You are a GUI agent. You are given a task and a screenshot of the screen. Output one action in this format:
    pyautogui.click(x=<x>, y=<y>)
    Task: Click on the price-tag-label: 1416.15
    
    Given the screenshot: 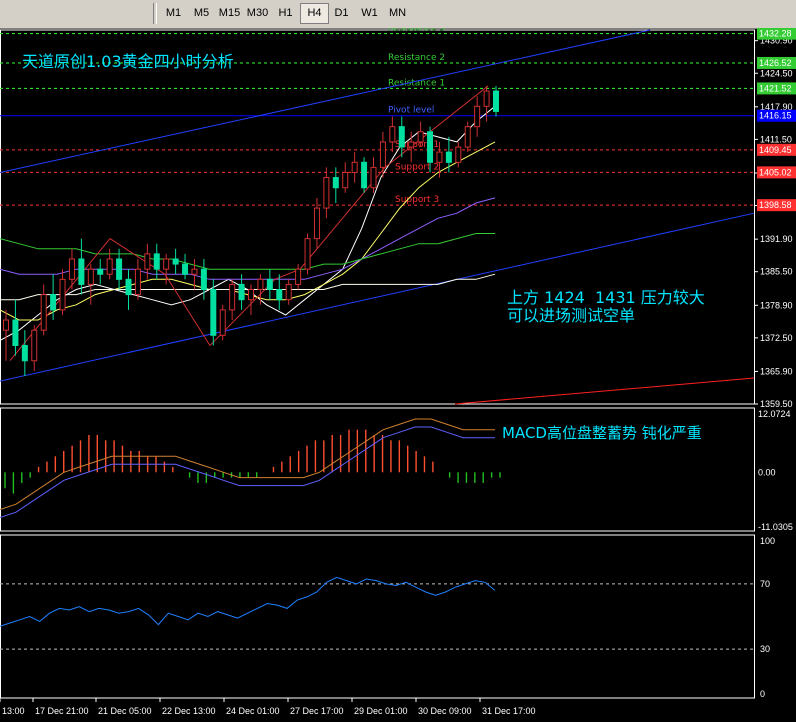 What is the action you would take?
    pyautogui.click(x=775, y=116)
    